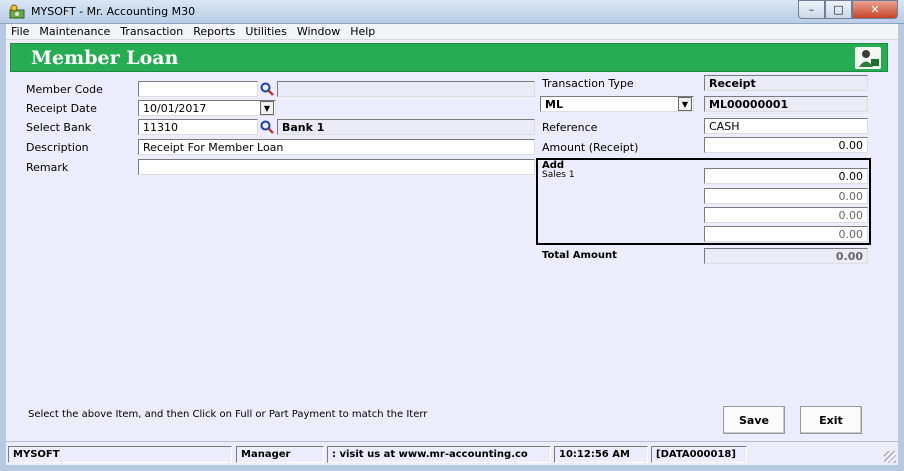 Image resolution: width=904 pixels, height=471 pixels. Describe the element at coordinates (868, 58) in the screenshot. I see `person-icon` at that location.